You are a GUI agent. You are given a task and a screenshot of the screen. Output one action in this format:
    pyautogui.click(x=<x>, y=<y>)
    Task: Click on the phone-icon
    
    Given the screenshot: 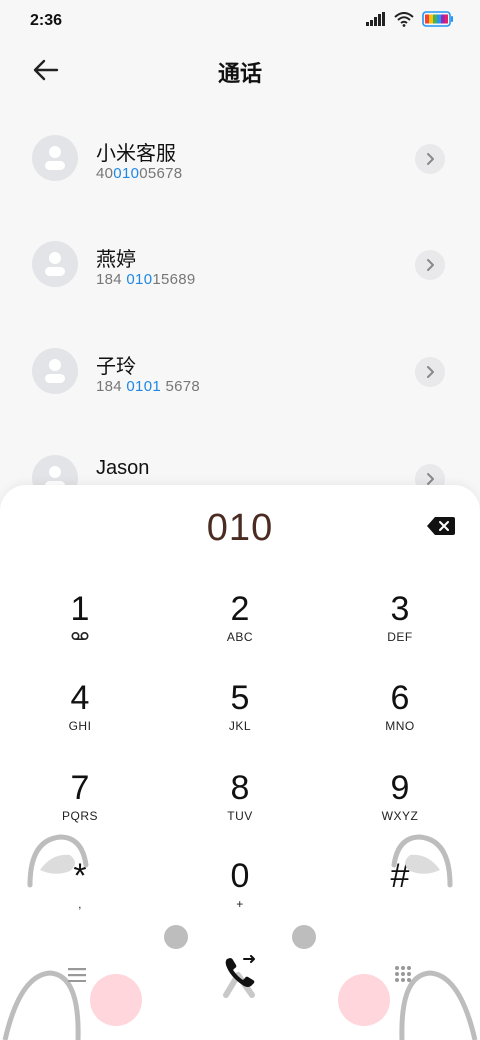 What is the action you would take?
    pyautogui.click(x=240, y=971)
    